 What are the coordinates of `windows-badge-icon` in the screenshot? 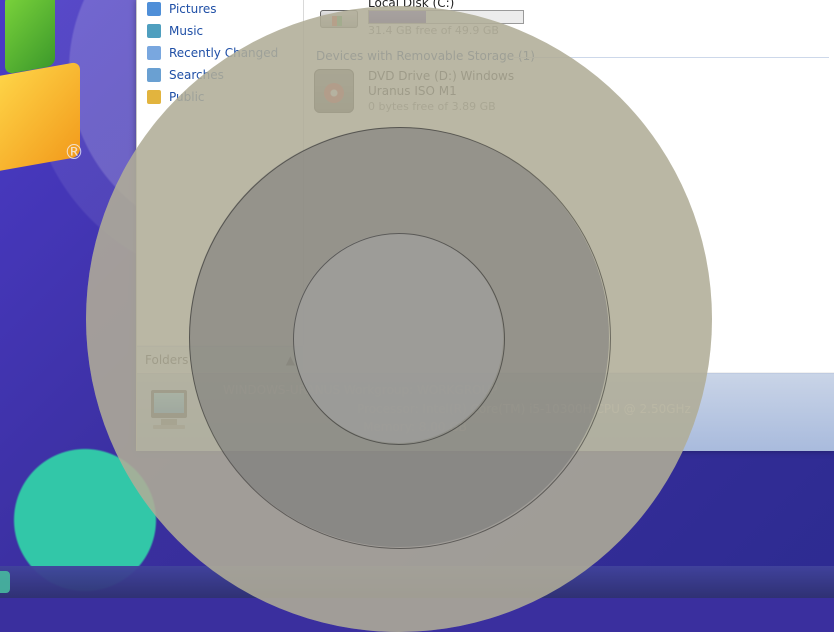 It's located at (337, 21).